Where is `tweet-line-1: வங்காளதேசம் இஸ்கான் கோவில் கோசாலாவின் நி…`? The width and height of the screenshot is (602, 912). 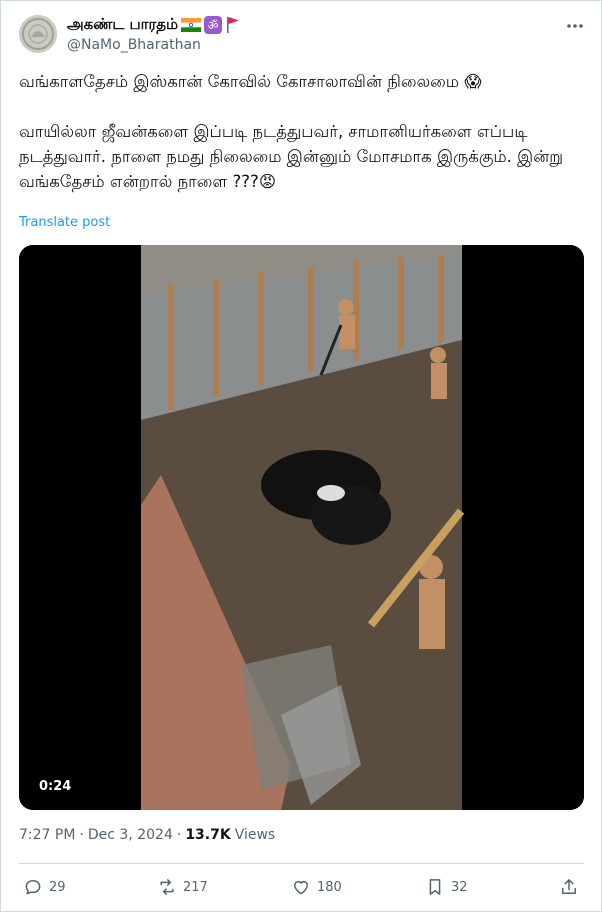
tweet-line-1: வங்காளதேசம் இஸ்கான் கோவில் கோசாலாவின் நி… is located at coordinates (303, 81).